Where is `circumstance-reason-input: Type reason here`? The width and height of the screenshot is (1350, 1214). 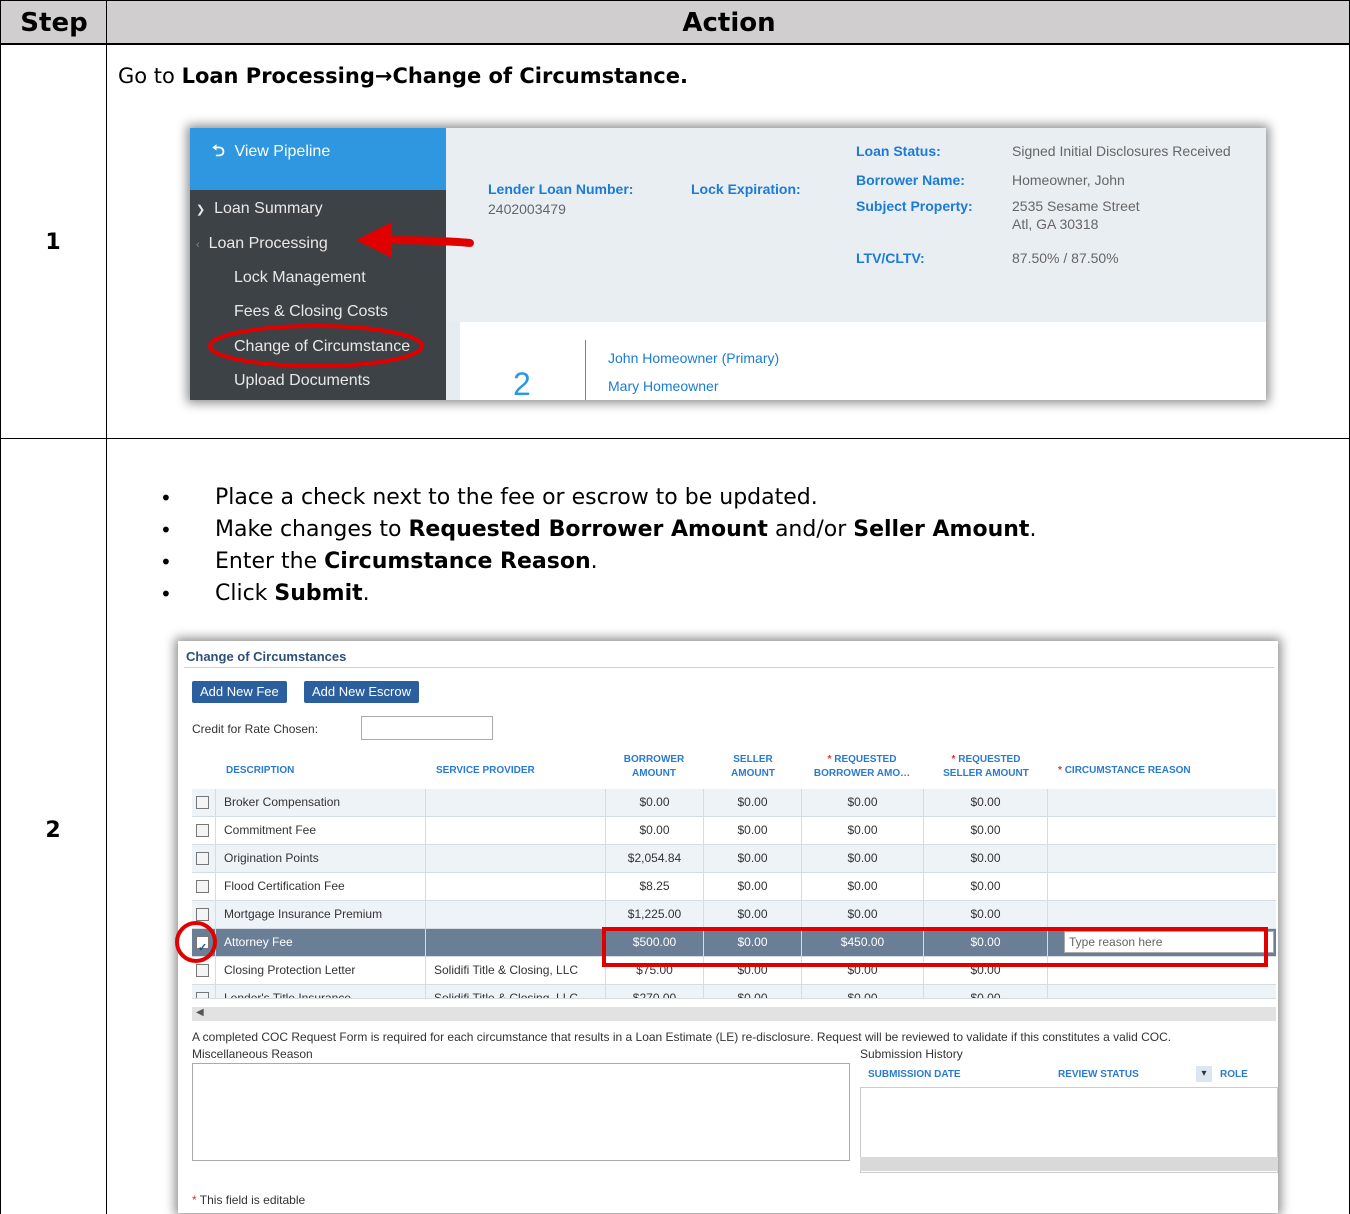 circumstance-reason-input: Type reason here is located at coordinates (1169, 942).